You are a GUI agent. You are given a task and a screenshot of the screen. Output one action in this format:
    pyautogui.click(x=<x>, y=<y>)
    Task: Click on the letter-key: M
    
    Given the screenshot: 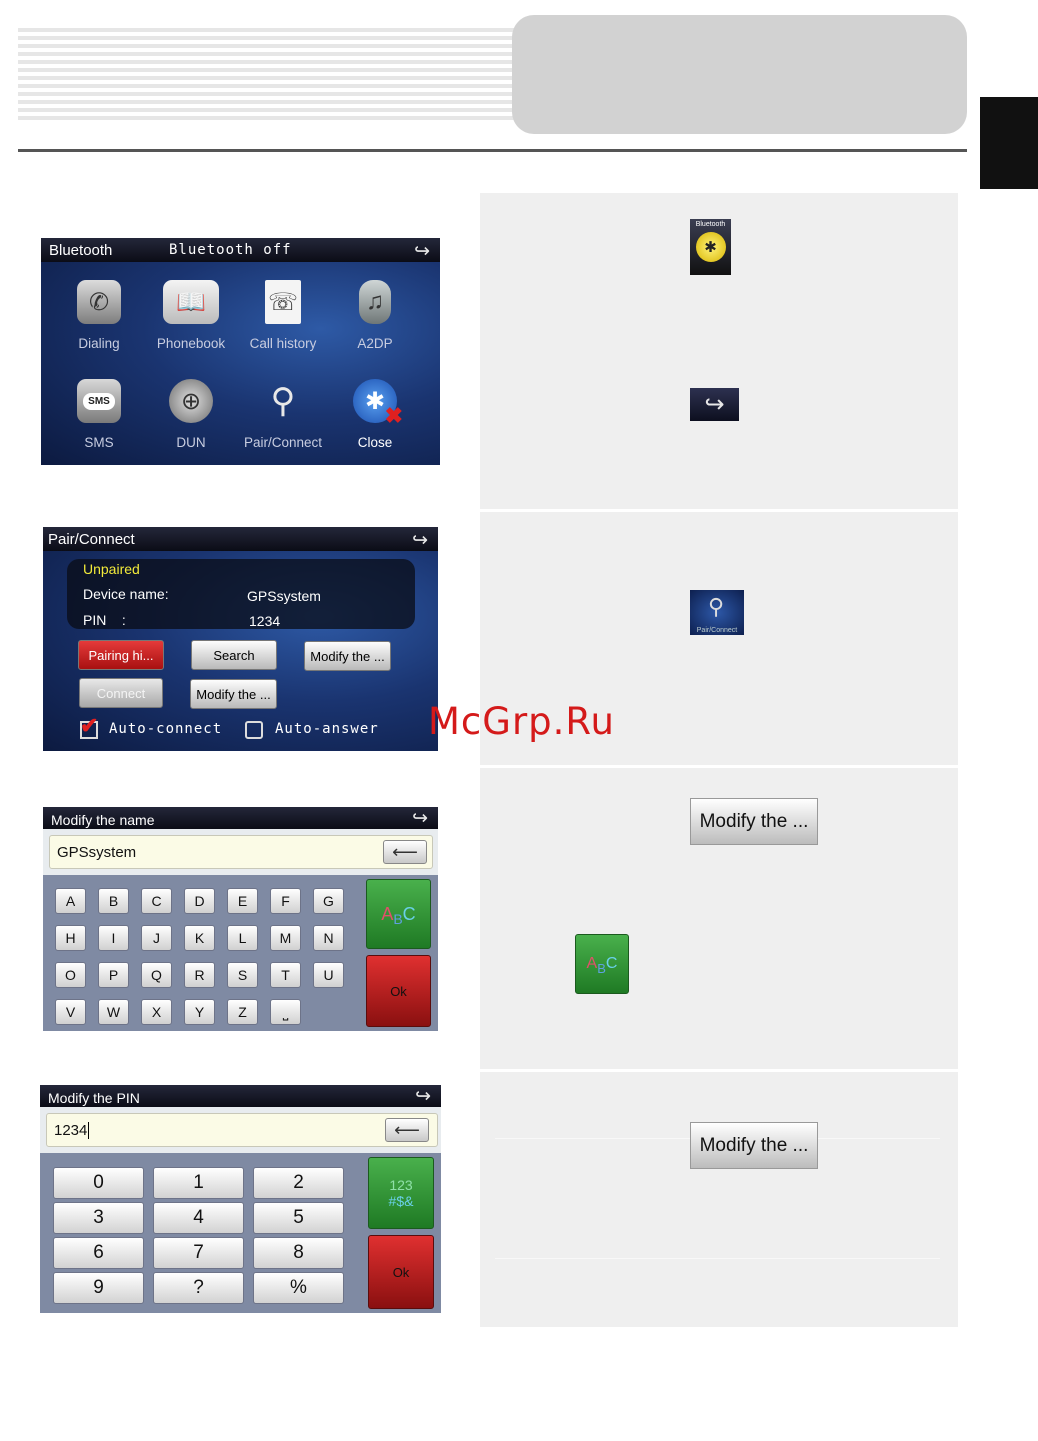 What is the action you would take?
    pyautogui.click(x=285, y=938)
    